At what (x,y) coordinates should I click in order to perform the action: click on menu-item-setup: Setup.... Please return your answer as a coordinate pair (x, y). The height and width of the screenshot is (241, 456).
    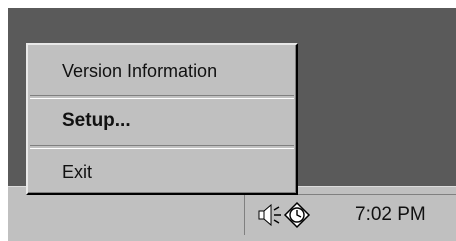
    Looking at the image, I should click on (162, 121).